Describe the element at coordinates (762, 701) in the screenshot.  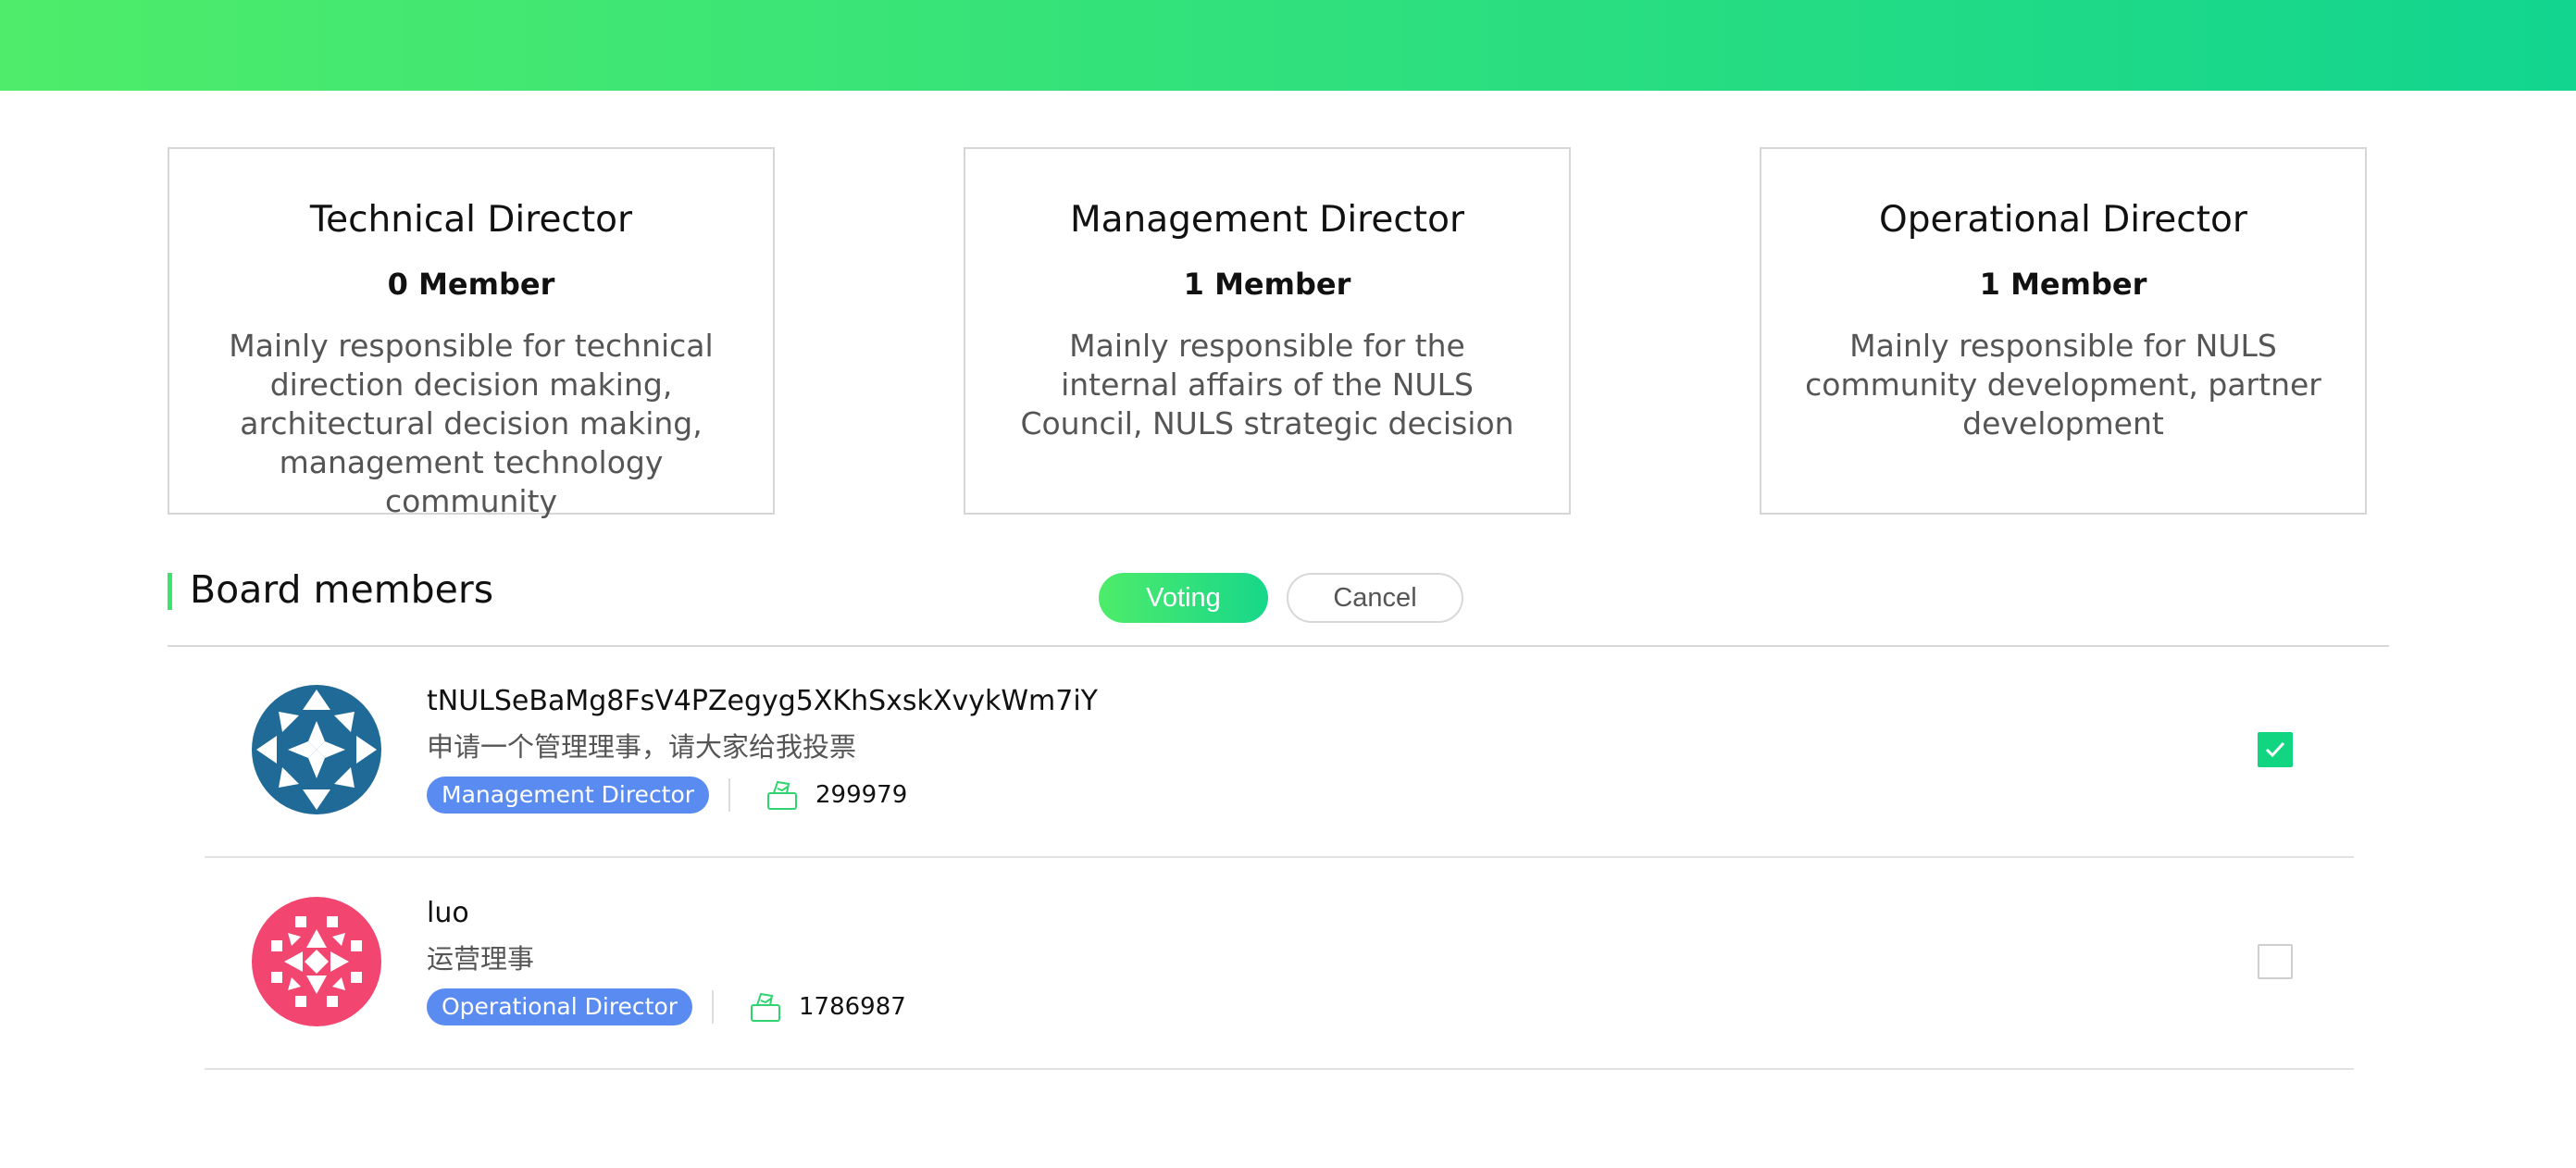
I see `member-name: tNULSeBaMg8FsV4PZegyg5XKhSxskXvykWm7iY` at that location.